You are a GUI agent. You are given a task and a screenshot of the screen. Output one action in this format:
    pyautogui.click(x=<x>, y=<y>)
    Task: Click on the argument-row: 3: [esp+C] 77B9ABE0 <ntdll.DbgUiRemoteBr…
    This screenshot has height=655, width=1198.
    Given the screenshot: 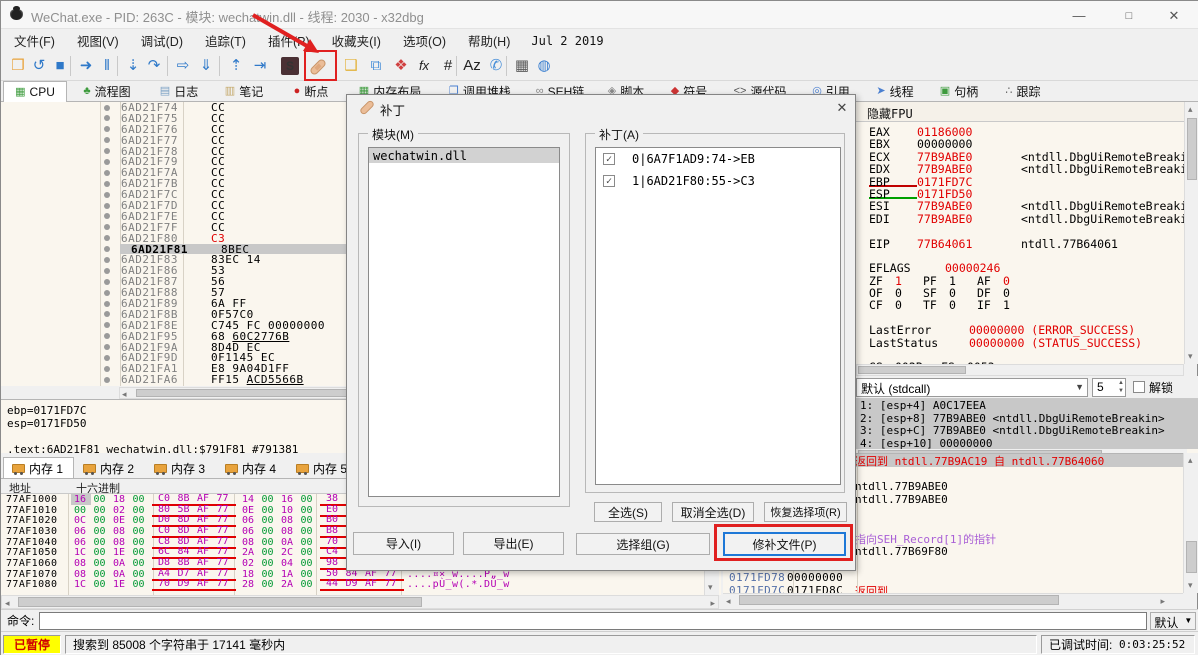 What is the action you would take?
    pyautogui.click(x=1027, y=430)
    